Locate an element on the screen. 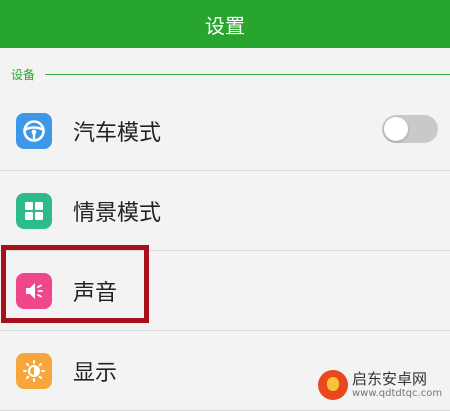 This screenshot has width=450, height=411. settings-item-label: 汽车模式 is located at coordinates (117, 133).